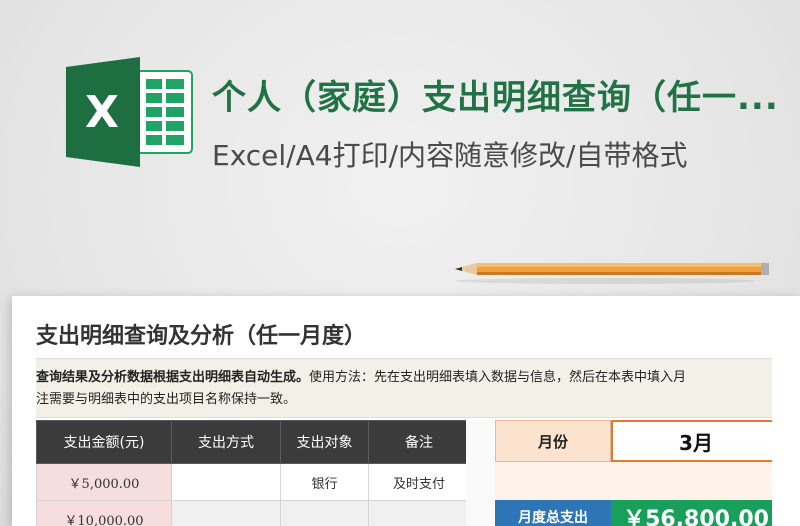  Describe the element at coordinates (691, 441) in the screenshot. I see `month-input: 3月` at that location.